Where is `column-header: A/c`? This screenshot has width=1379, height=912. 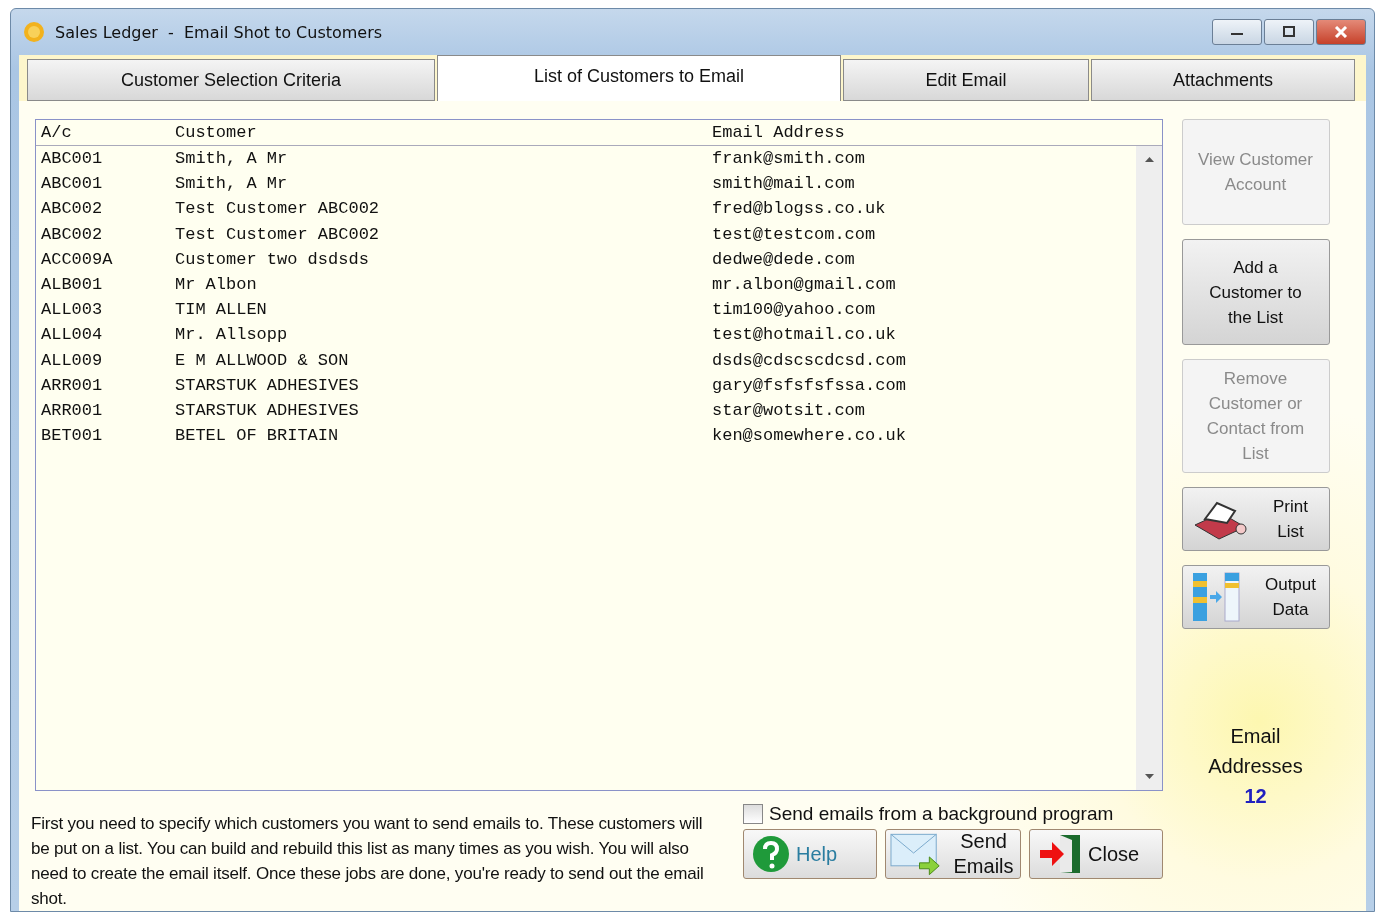 column-header: A/c is located at coordinates (56, 132).